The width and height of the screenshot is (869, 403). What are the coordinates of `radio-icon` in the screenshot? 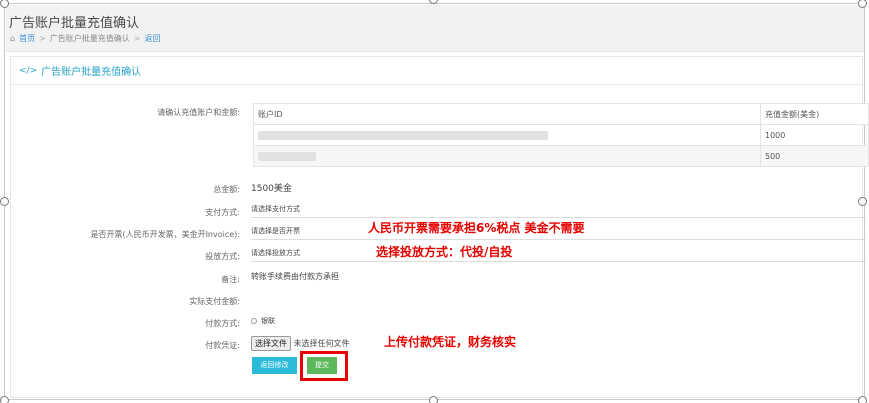 It's located at (254, 321).